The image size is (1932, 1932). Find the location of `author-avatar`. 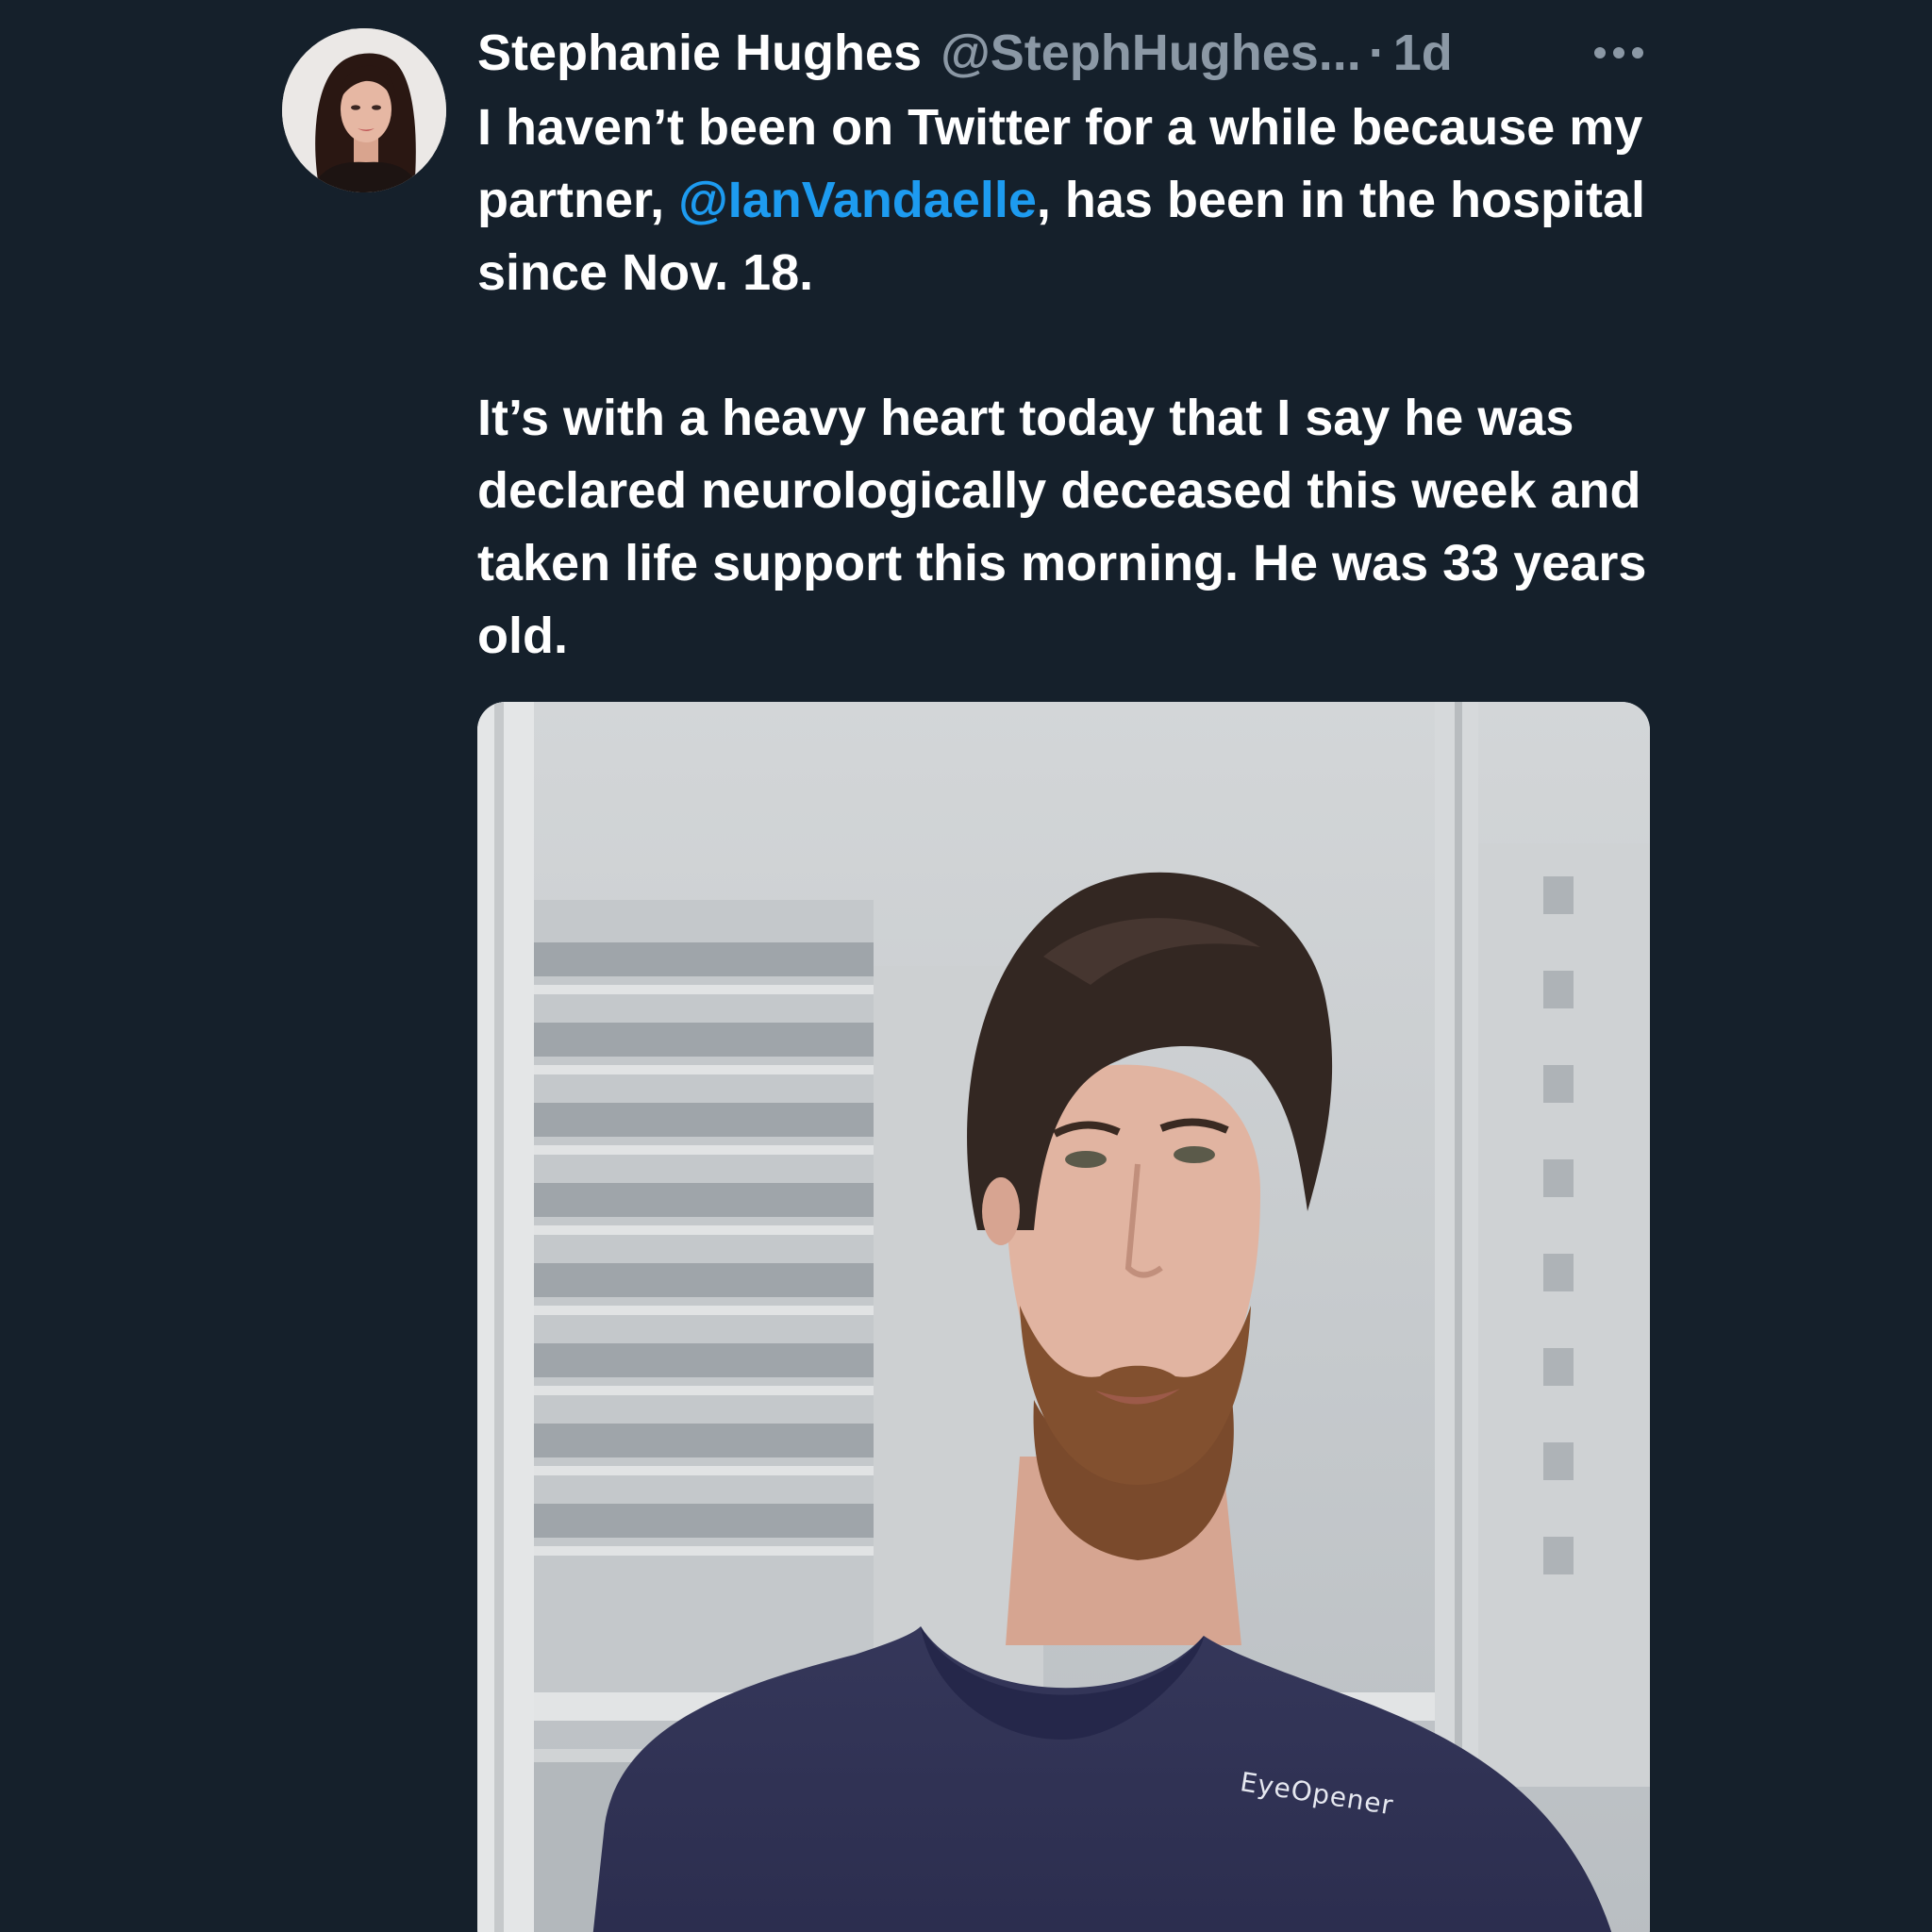

author-avatar is located at coordinates (364, 110).